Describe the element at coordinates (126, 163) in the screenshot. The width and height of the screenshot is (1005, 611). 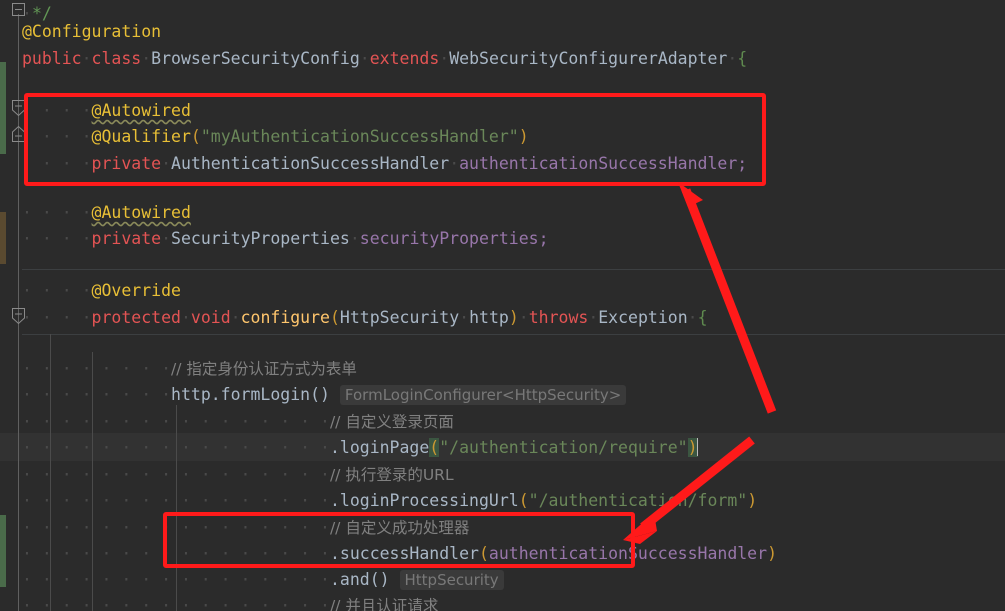
I see `token-kw-private: private` at that location.